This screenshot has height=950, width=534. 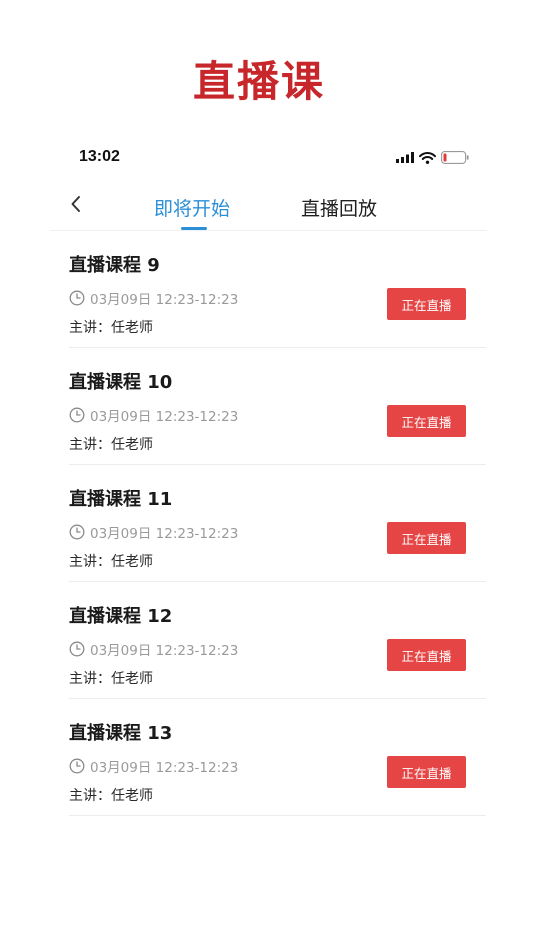 What do you see at coordinates (121, 382) in the screenshot?
I see `course-title: 直播课程 10` at bounding box center [121, 382].